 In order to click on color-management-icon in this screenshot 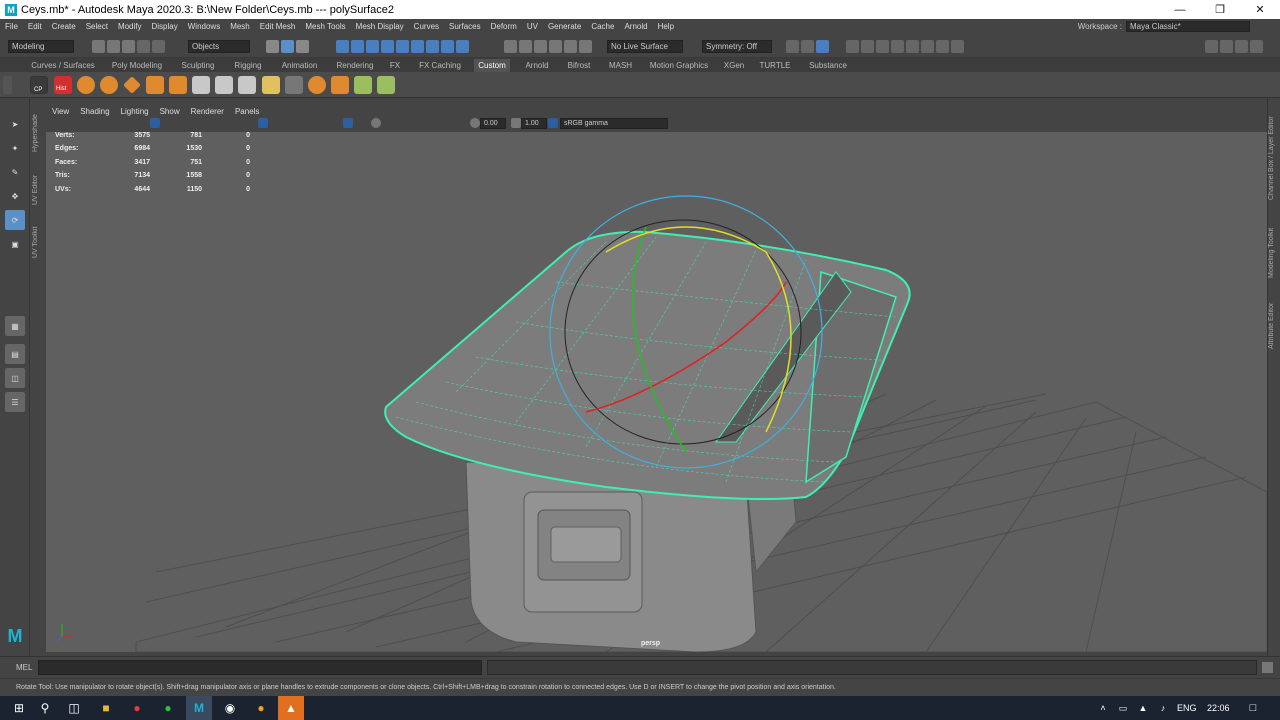, I will do `click(553, 123)`.